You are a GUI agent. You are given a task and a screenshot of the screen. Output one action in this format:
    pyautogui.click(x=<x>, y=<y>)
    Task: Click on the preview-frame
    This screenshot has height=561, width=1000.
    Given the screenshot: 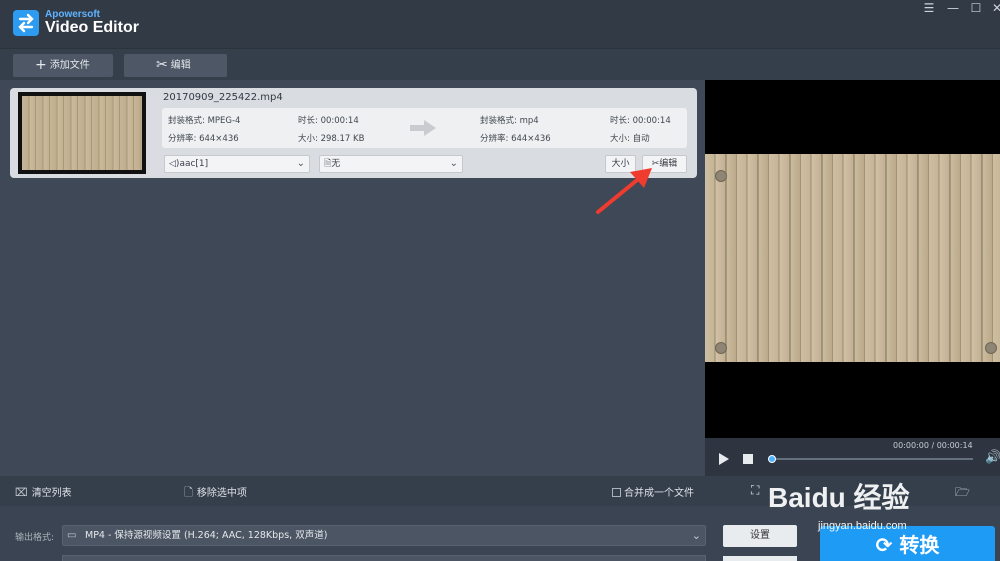 What is the action you would take?
    pyautogui.click(x=852, y=258)
    